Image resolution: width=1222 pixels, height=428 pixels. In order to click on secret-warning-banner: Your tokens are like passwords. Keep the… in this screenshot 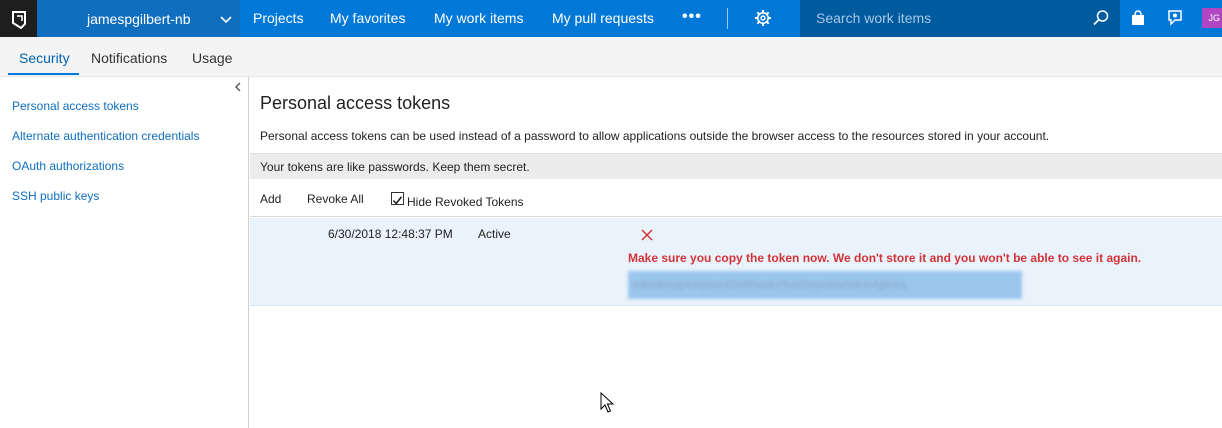, I will do `click(736, 166)`.